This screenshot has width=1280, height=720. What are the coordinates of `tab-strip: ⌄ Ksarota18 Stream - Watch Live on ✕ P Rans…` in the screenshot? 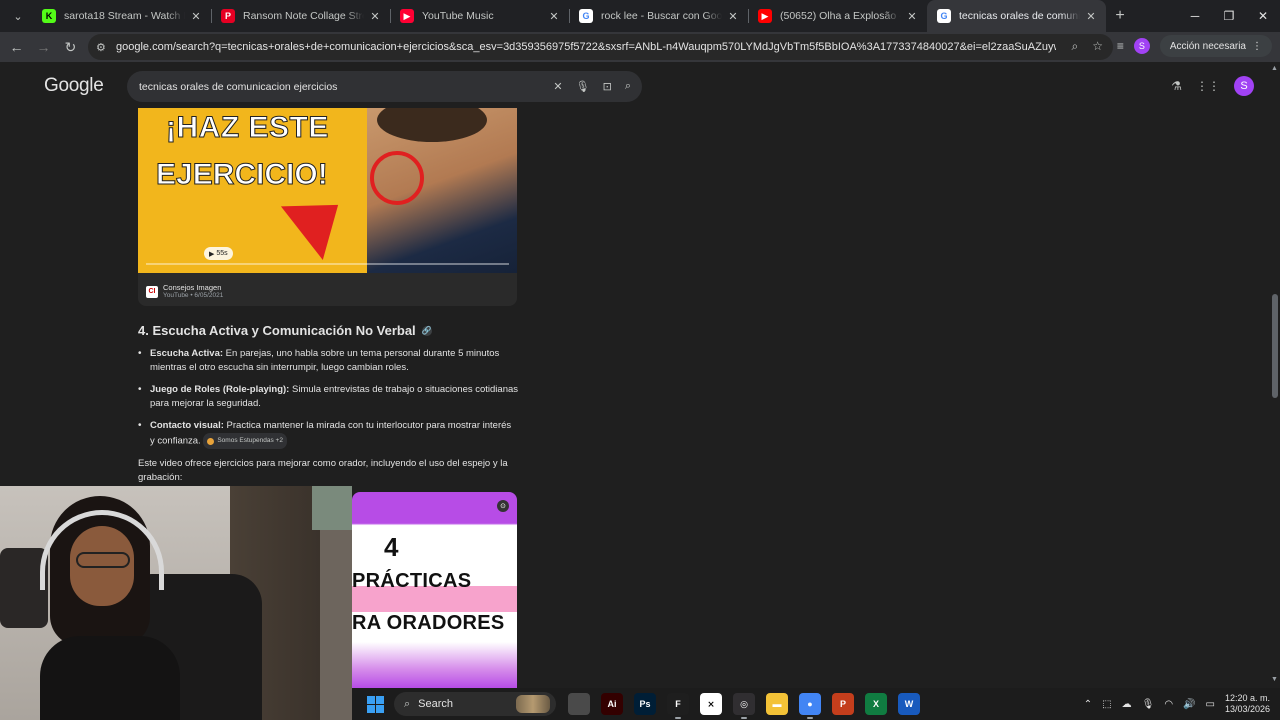 It's located at (640, 16).